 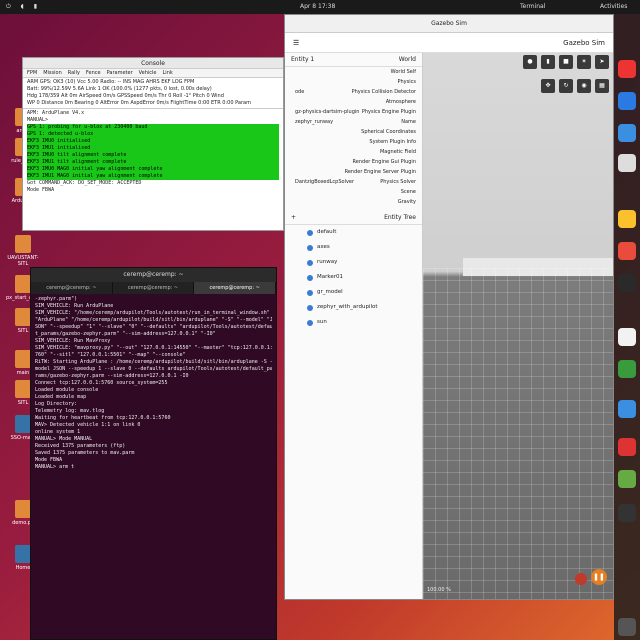 I want to click on component-value: zephyr_runway, so click(x=314, y=122).